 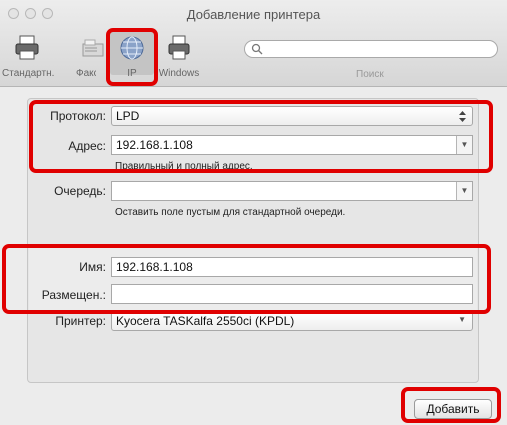 What do you see at coordinates (462, 319) in the screenshot?
I see `chevron-down-icon: ▼` at bounding box center [462, 319].